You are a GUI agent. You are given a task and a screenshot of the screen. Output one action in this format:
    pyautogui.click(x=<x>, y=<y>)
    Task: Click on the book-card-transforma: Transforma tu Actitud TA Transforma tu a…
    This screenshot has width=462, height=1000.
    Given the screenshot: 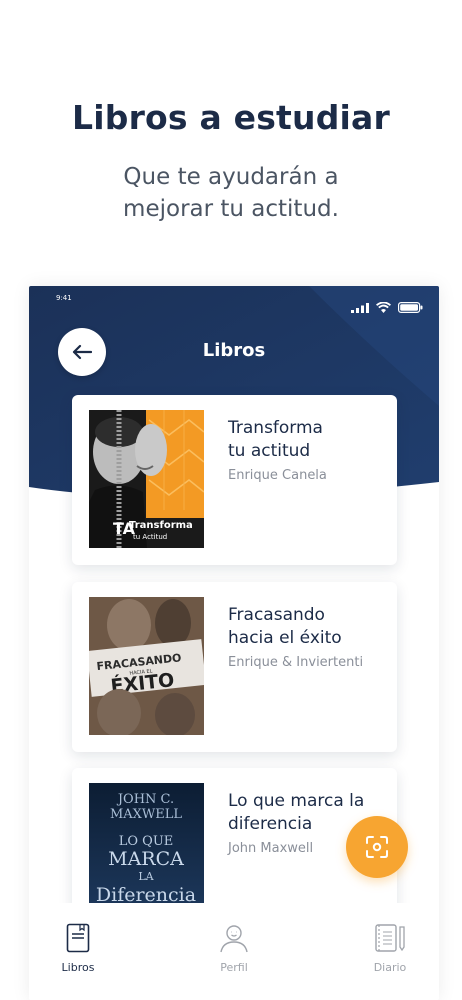 What is the action you would take?
    pyautogui.click(x=234, y=480)
    